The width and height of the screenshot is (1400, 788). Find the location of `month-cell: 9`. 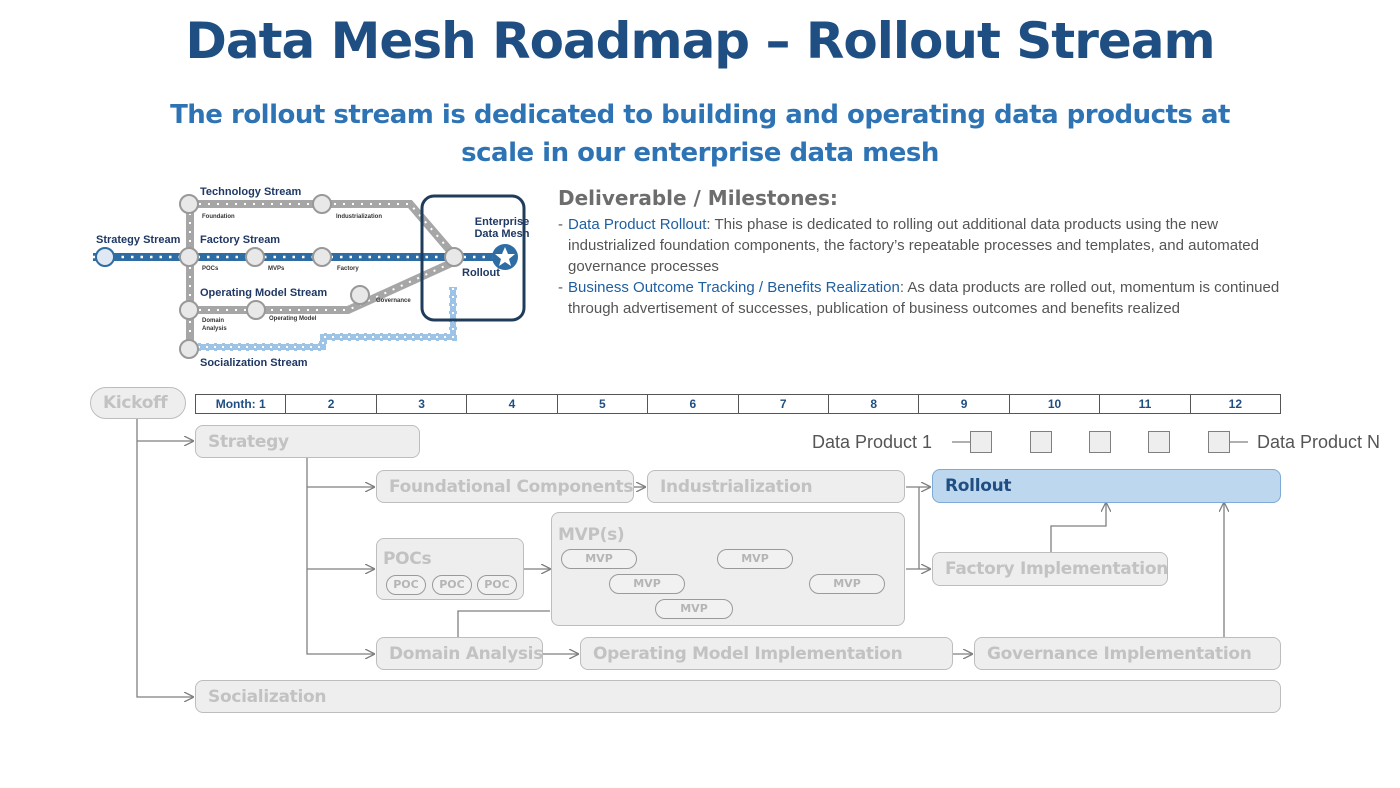

month-cell: 9 is located at coordinates (964, 404).